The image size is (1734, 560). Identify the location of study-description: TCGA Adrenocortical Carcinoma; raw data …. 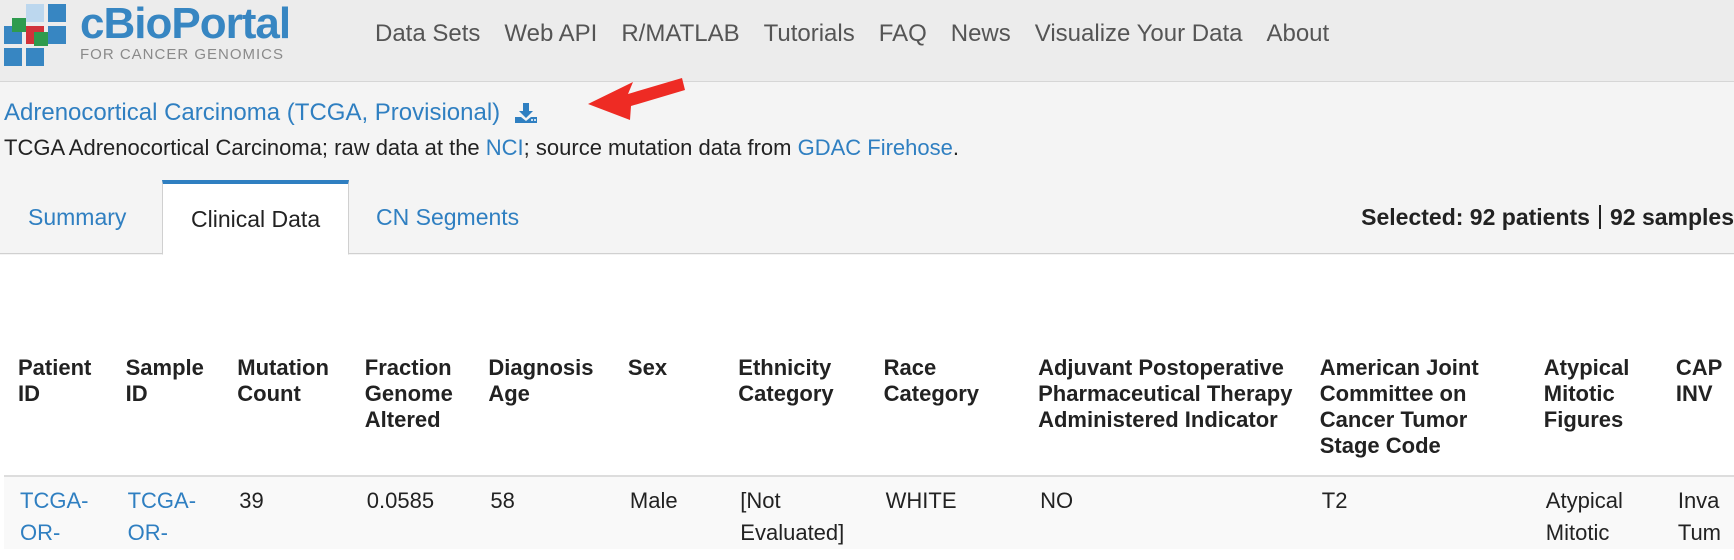
(481, 148).